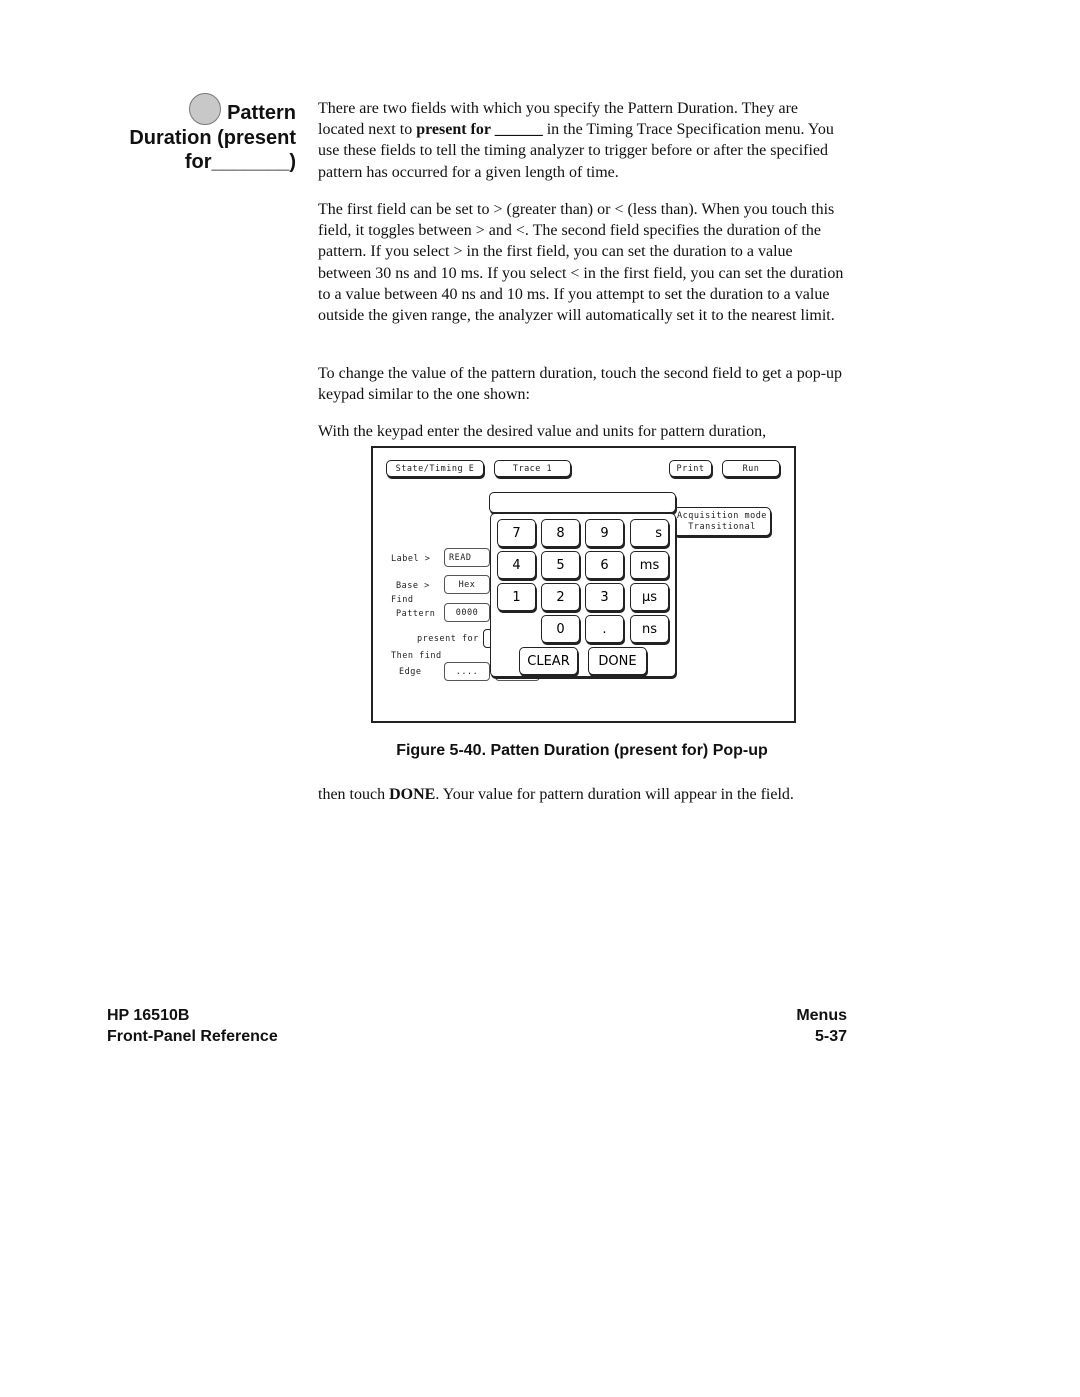  I want to click on footer-right: Menus 5-37, so click(821, 1026).